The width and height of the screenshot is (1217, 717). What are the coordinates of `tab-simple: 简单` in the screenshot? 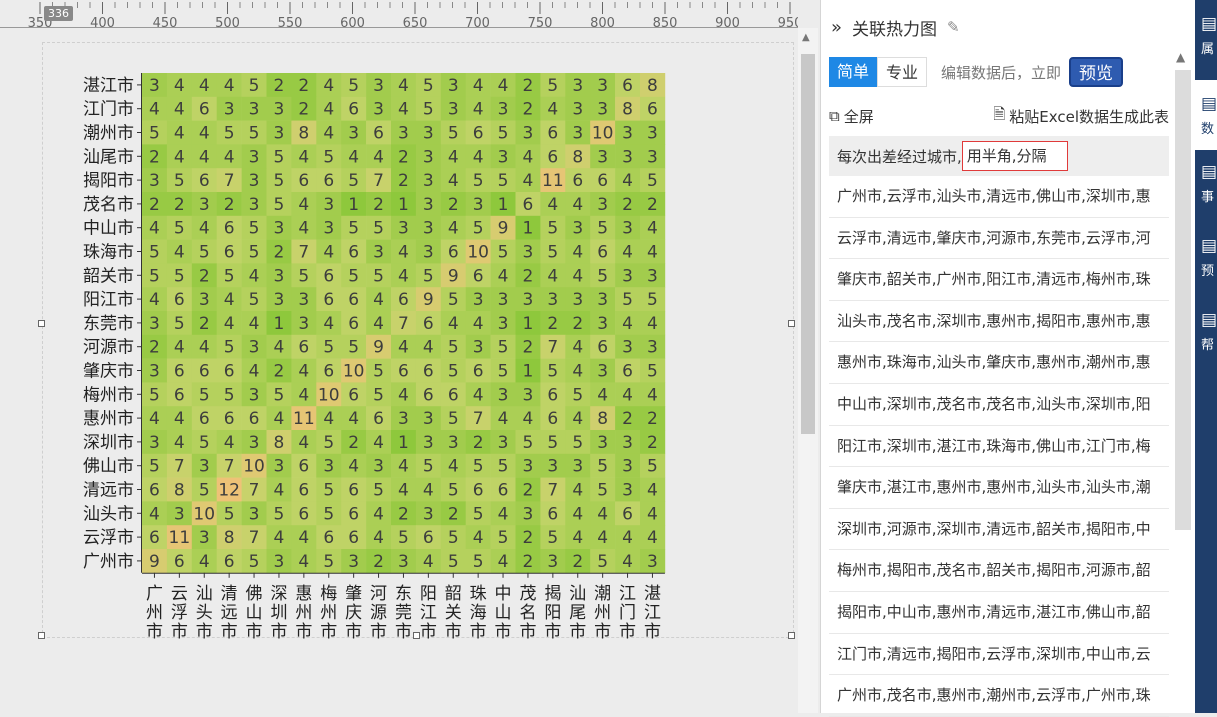 It's located at (853, 72).